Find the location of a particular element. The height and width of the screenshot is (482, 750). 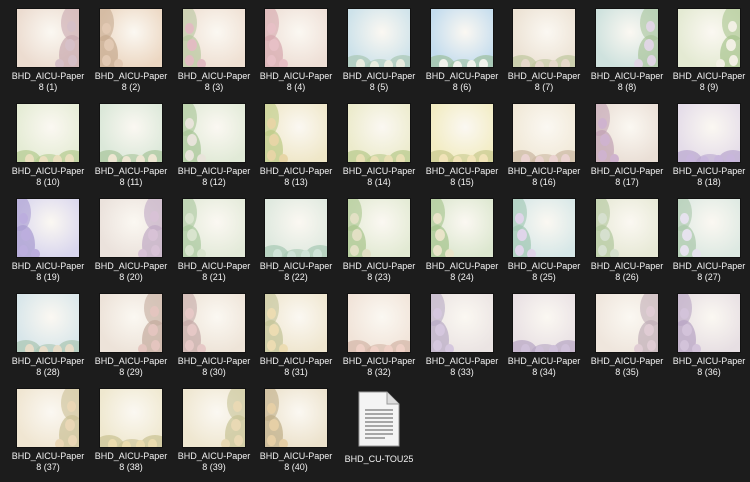

file-name: BHD_AICU-Paper 8 (36) is located at coordinates (709, 366).